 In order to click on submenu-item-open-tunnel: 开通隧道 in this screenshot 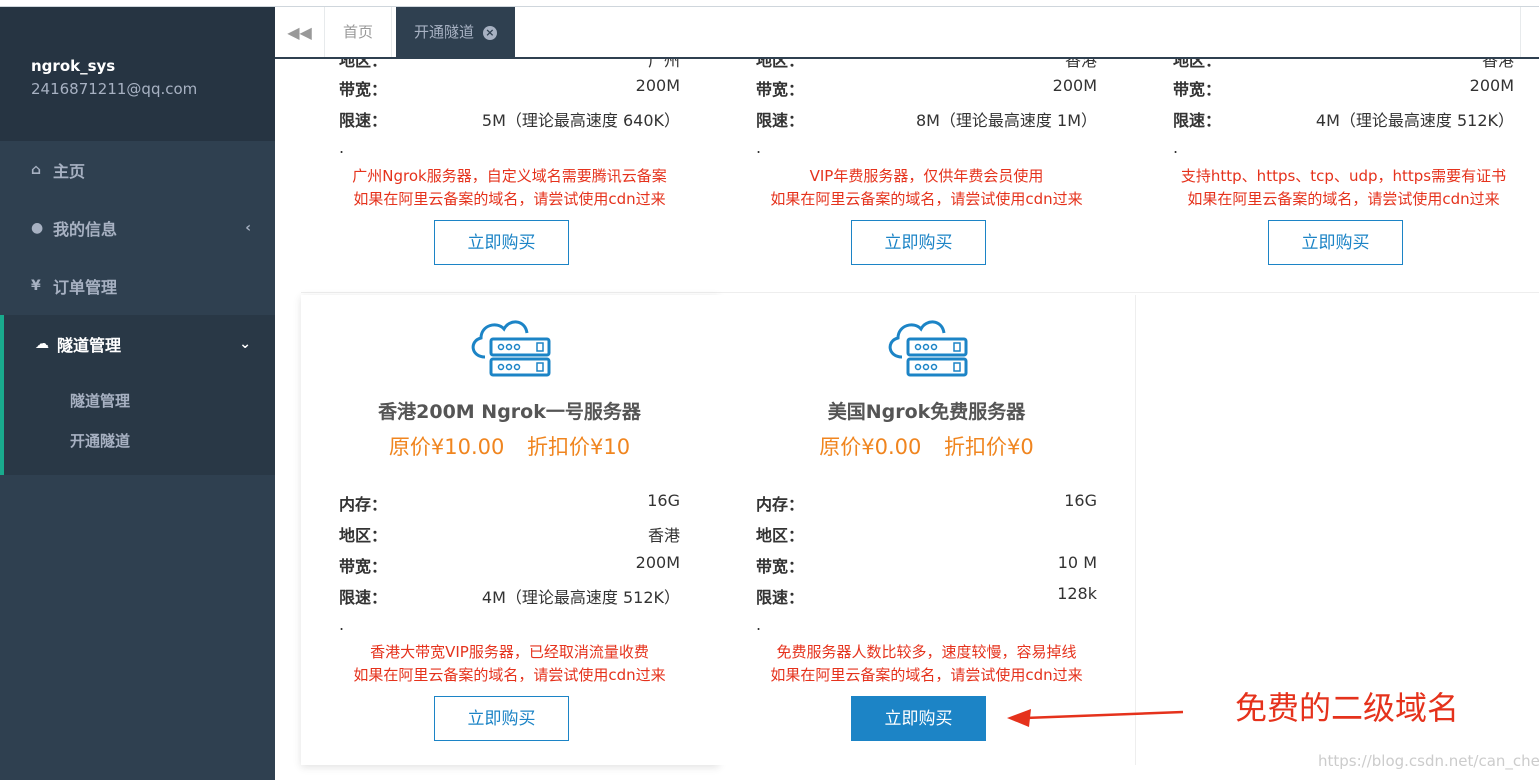, I will do `click(139, 441)`.